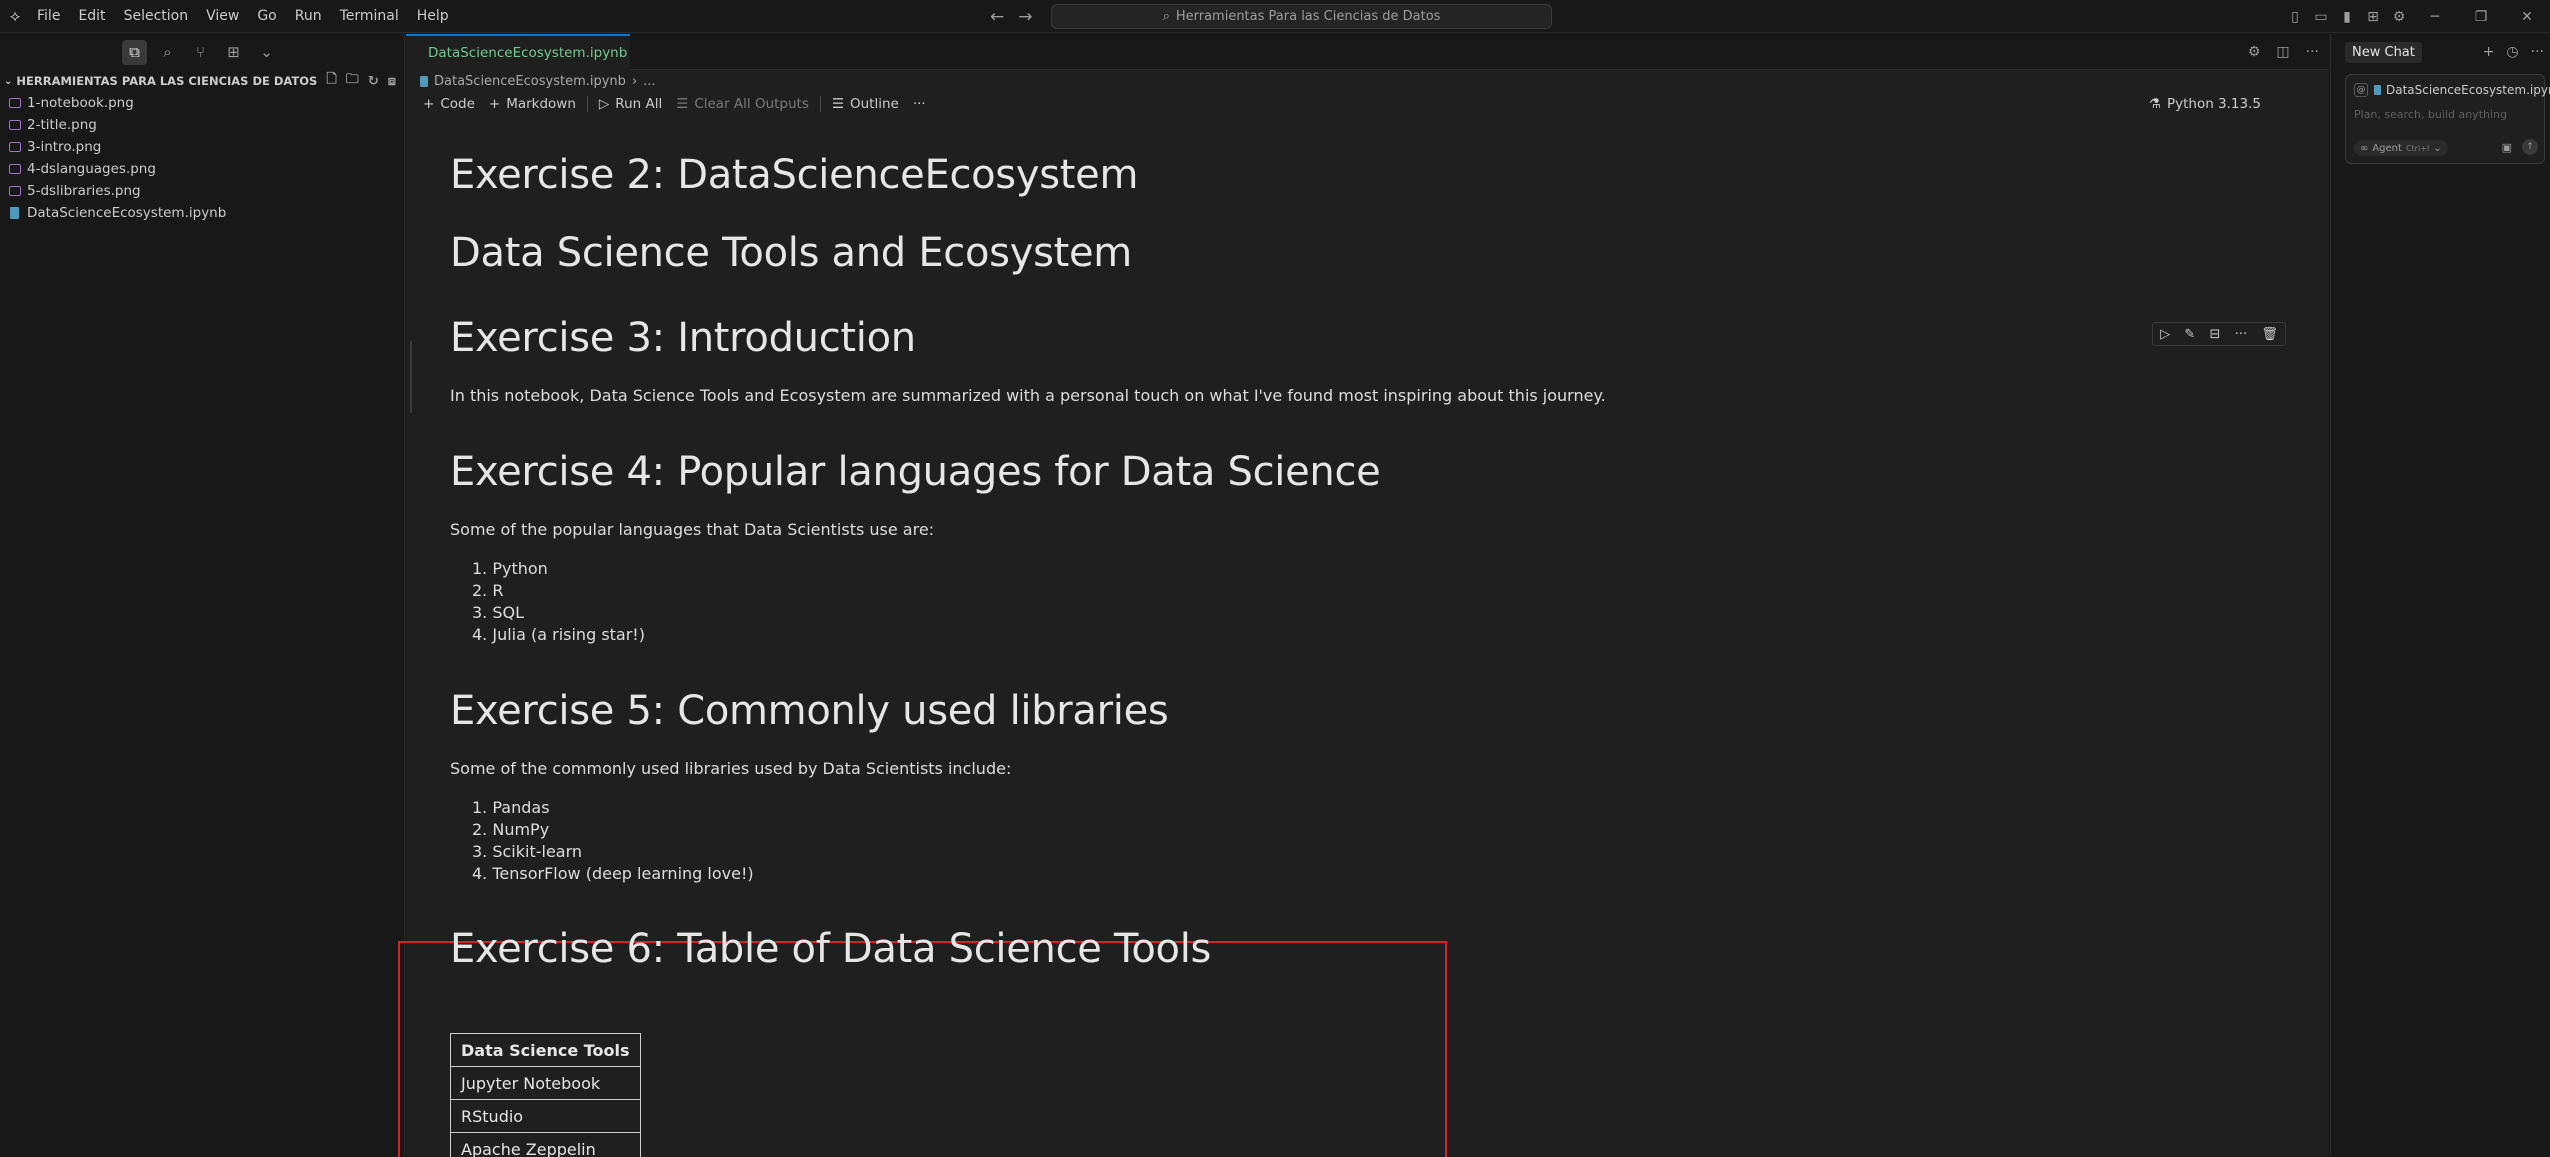 The width and height of the screenshot is (2550, 1157). What do you see at coordinates (84, 191) in the screenshot?
I see `file-name: 5-dslibraries.png` at bounding box center [84, 191].